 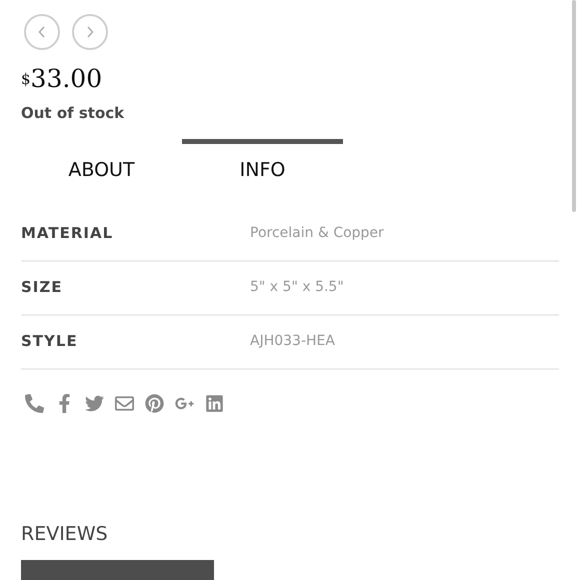 What do you see at coordinates (317, 233) in the screenshot?
I see `spec-value: Porcelain & Copper` at bounding box center [317, 233].